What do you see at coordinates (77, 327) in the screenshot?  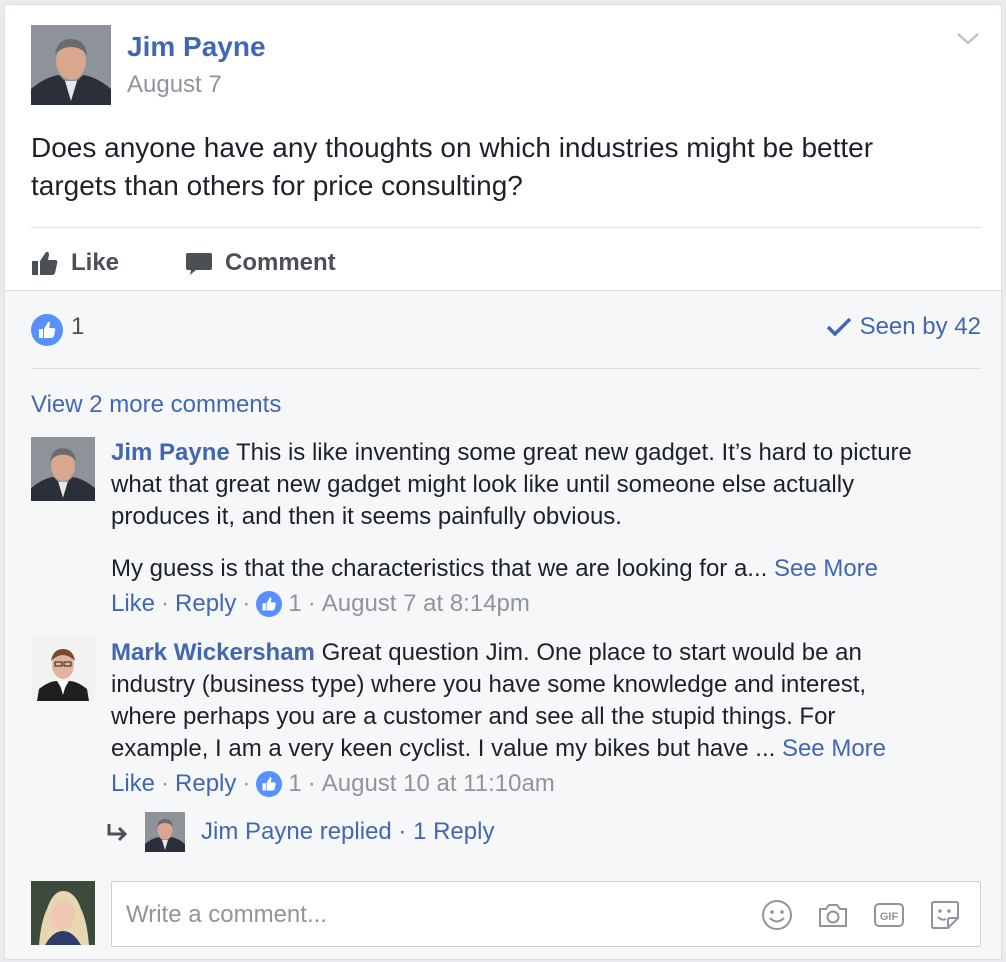 I see `reaction-count: 1` at bounding box center [77, 327].